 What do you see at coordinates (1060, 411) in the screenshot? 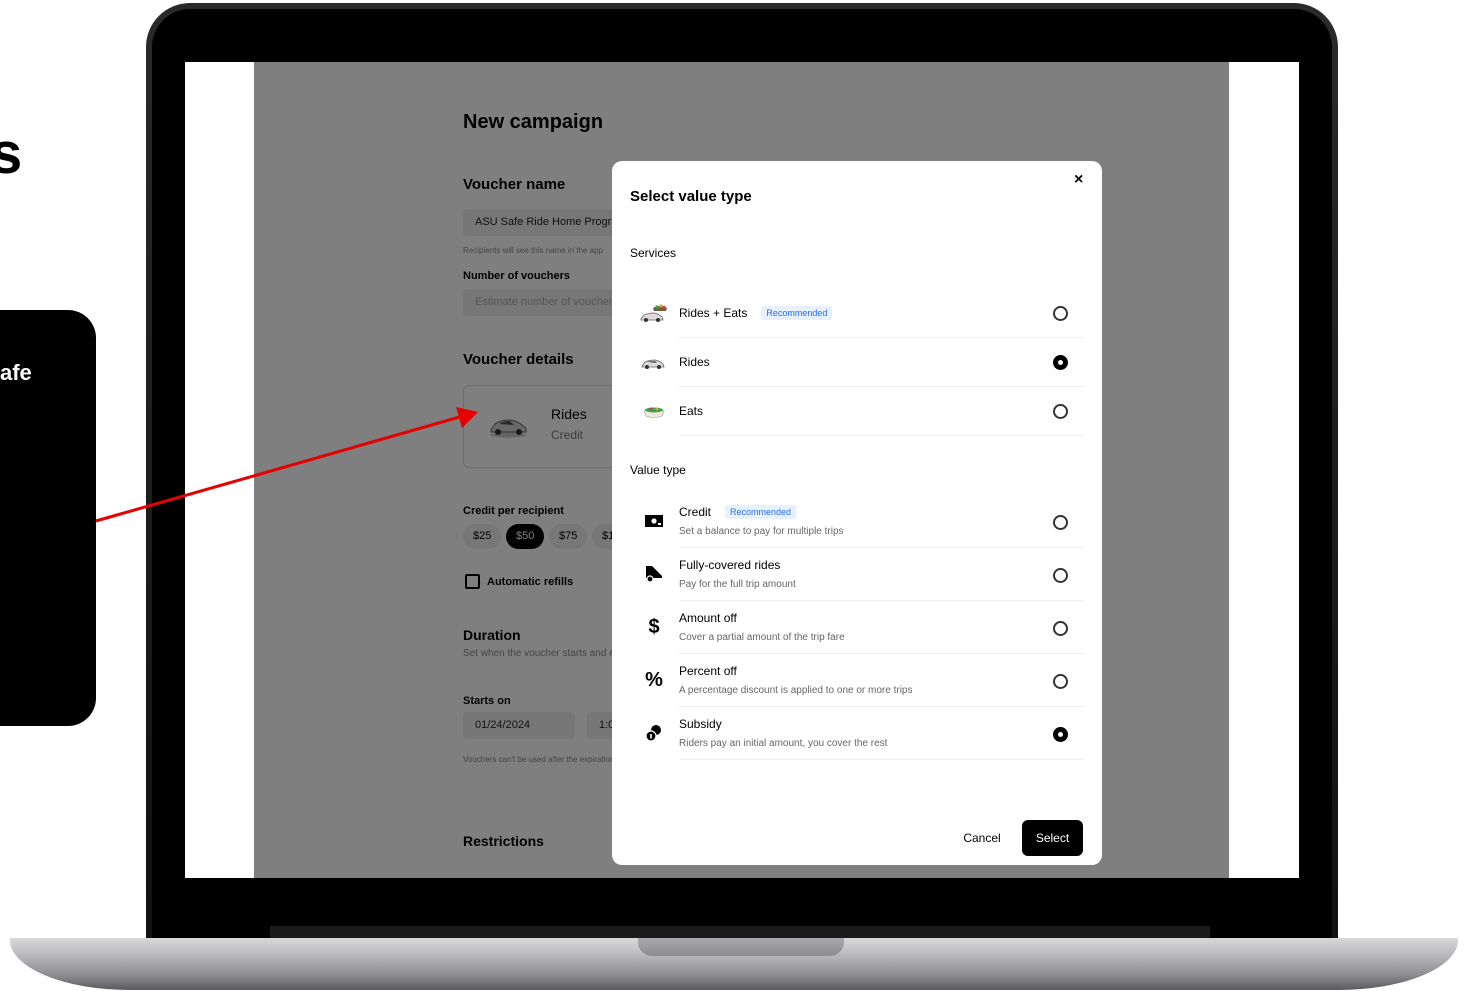
I see `radio-eats` at bounding box center [1060, 411].